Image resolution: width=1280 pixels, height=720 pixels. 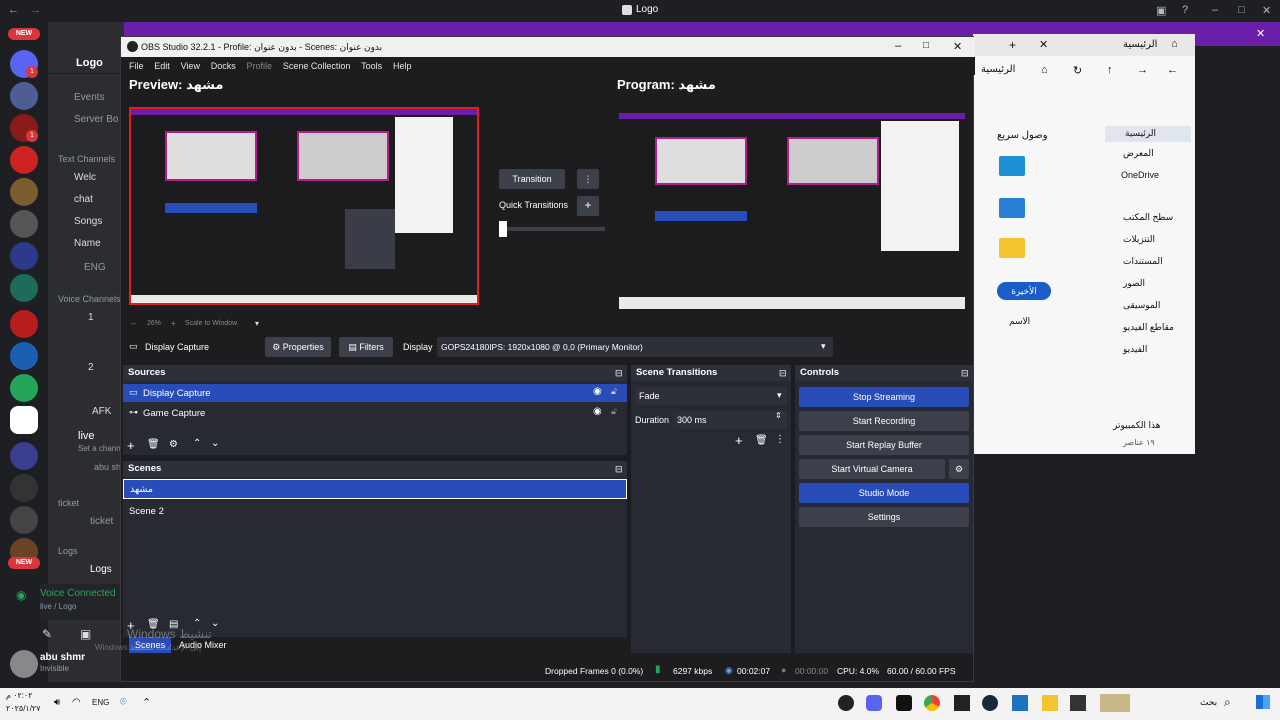 What do you see at coordinates (317, 66) in the screenshot?
I see `menu-scene-collection: Scene Collection` at bounding box center [317, 66].